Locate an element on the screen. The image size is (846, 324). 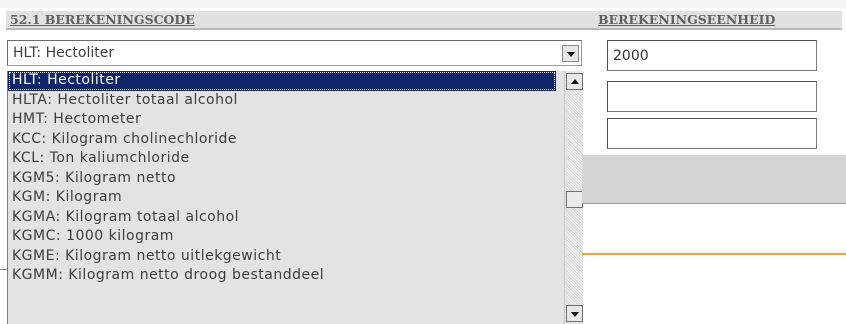
gray-panel is located at coordinates (714, 179).